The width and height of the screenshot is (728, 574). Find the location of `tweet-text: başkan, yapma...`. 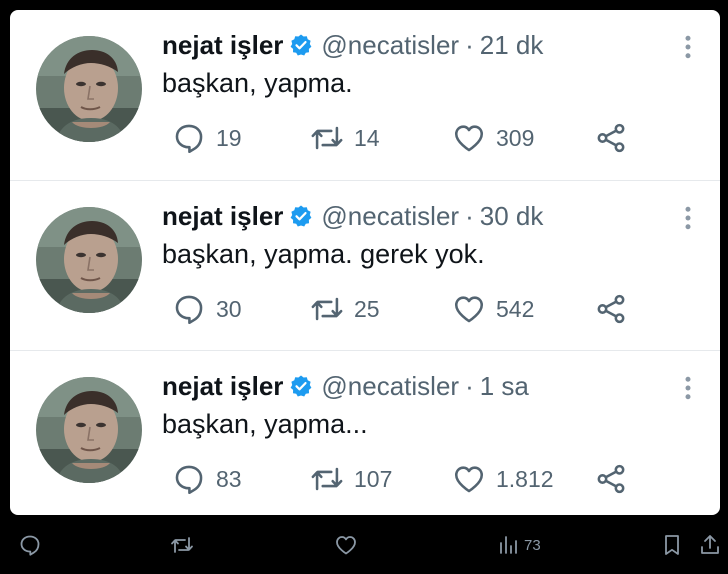

tweet-text: başkan, yapma... is located at coordinates (265, 424).